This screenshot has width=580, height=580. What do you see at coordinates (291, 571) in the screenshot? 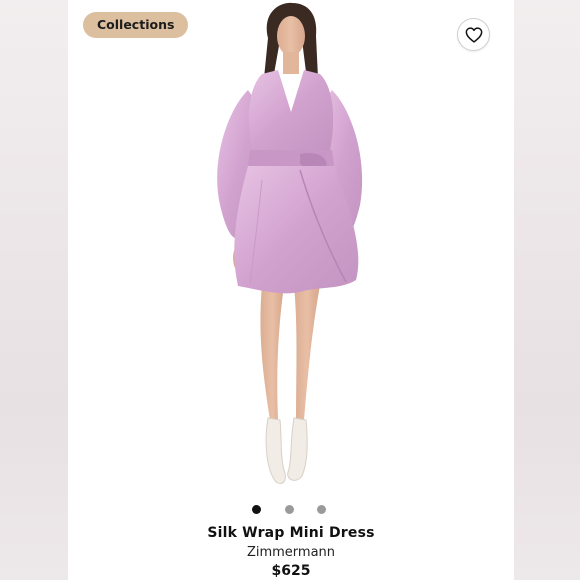
I see `product-price: $625` at bounding box center [291, 571].